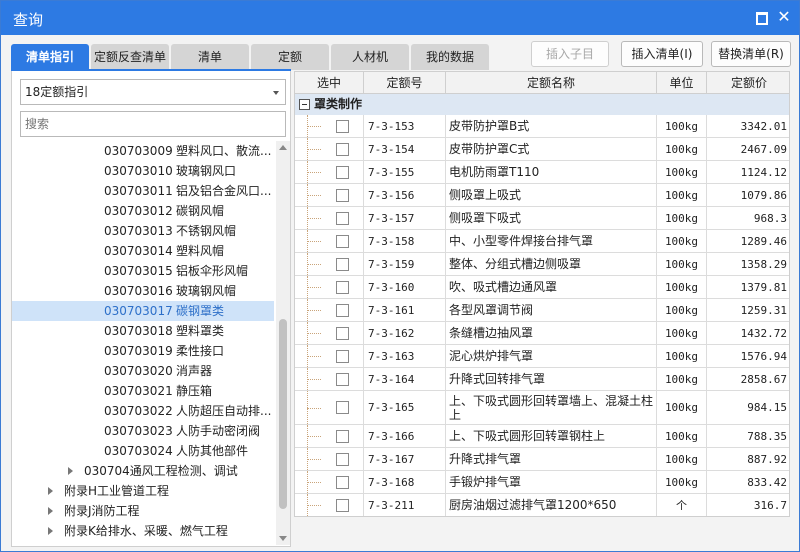  Describe the element at coordinates (542, 126) in the screenshot. I see `table-row: 7-3-153 皮带防护罩B式 100kg 3342.01` at that location.